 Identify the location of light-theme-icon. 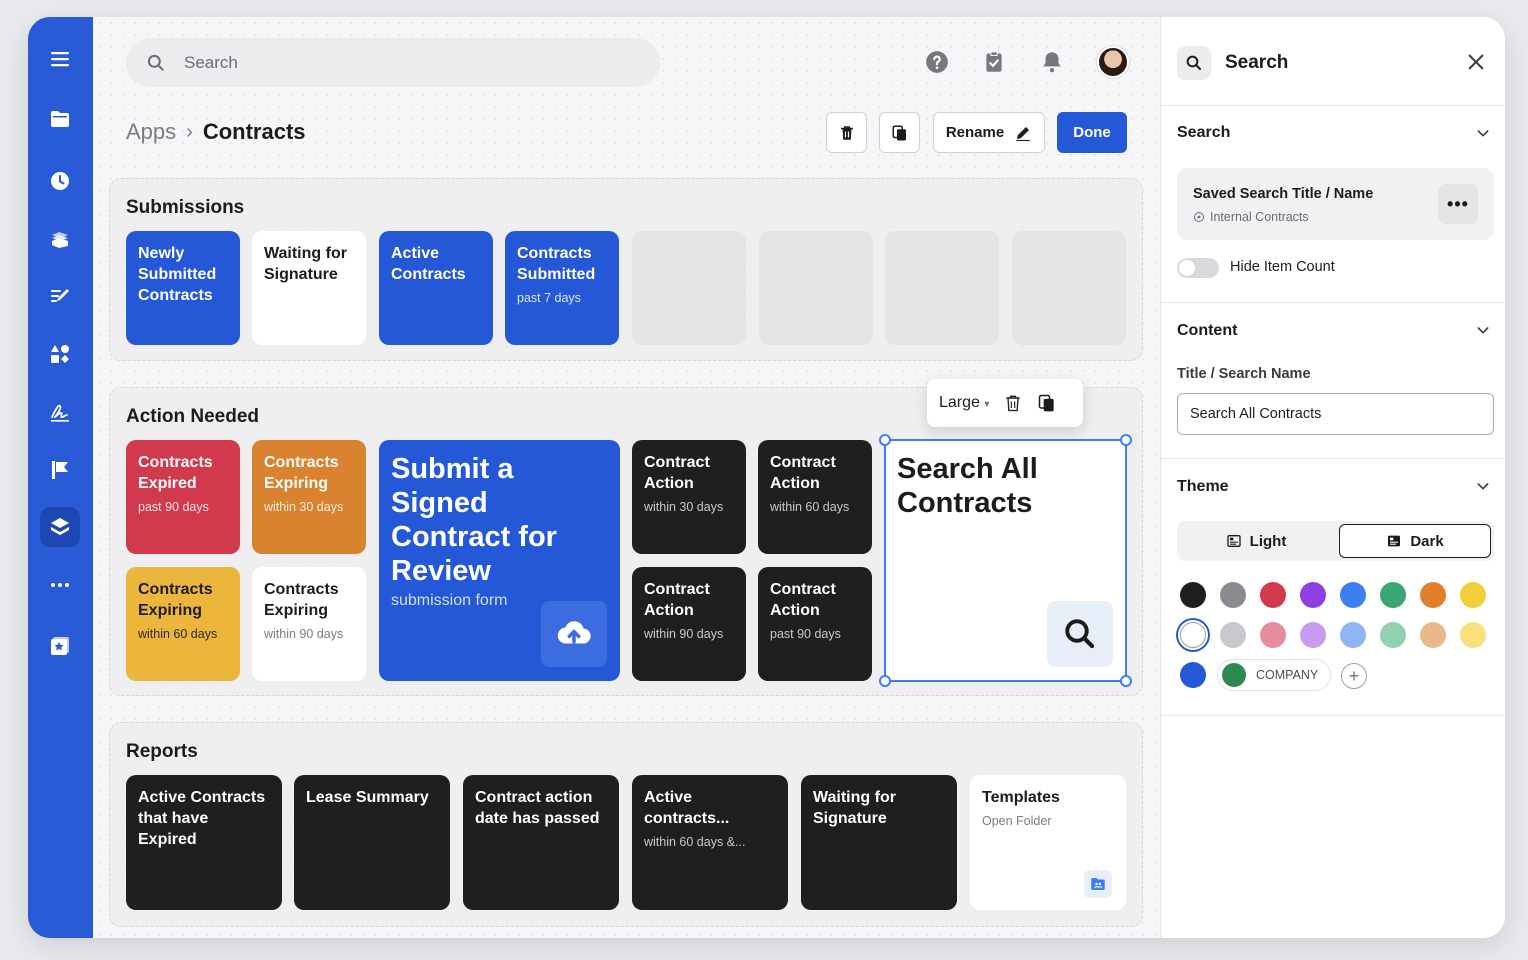
(1234, 541).